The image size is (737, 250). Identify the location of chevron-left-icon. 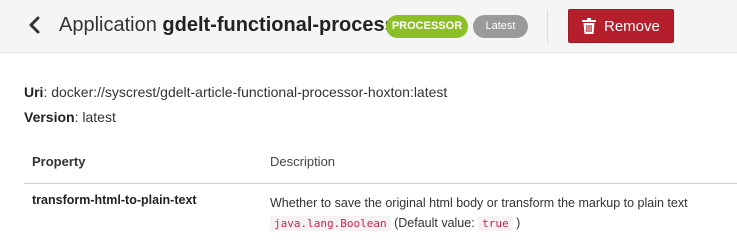
(34, 25).